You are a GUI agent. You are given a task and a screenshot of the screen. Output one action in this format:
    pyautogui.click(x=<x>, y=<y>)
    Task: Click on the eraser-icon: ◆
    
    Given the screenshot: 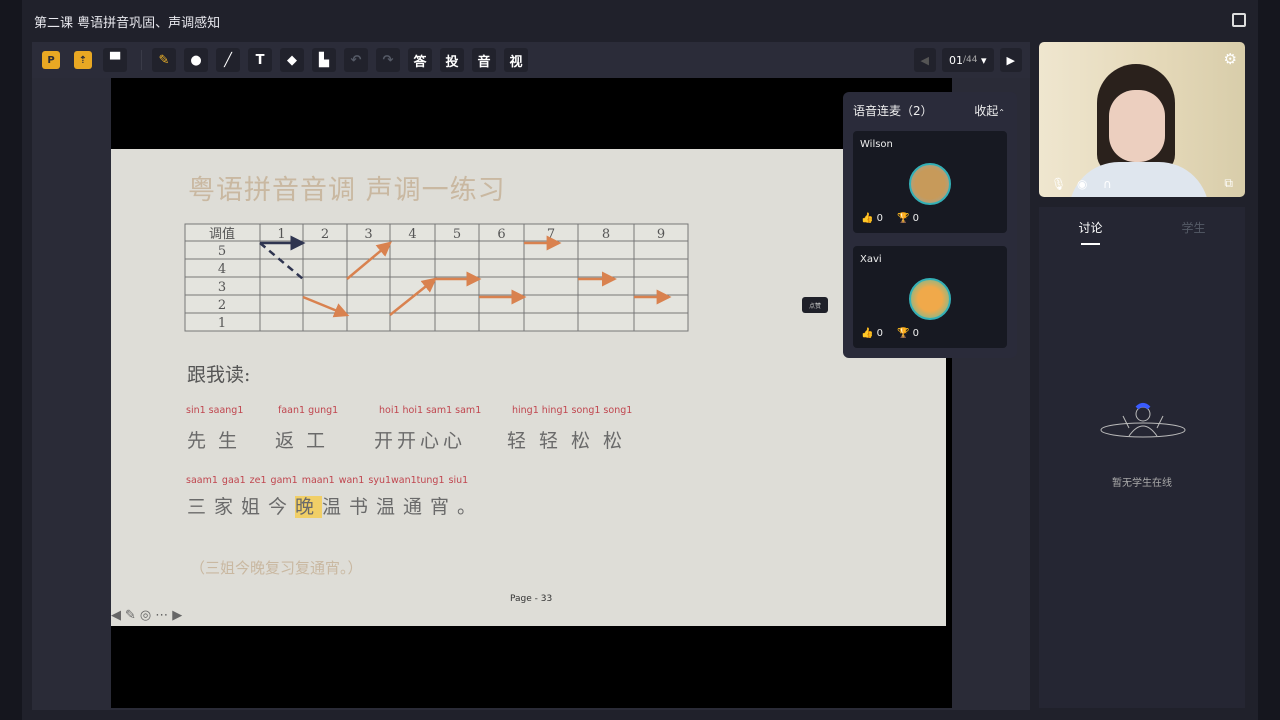 What is the action you would take?
    pyautogui.click(x=292, y=60)
    